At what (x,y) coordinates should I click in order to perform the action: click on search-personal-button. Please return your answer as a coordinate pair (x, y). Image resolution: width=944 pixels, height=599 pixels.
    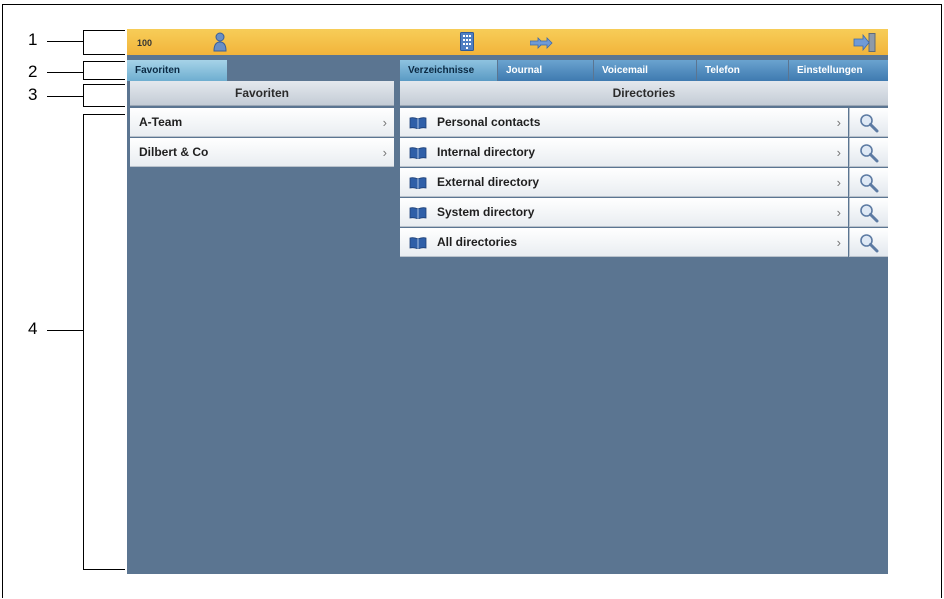
    Looking at the image, I should click on (868, 122).